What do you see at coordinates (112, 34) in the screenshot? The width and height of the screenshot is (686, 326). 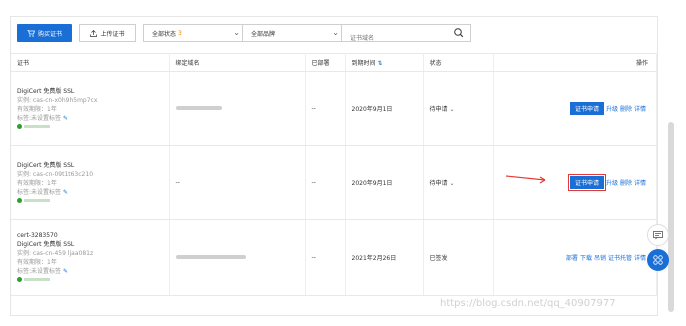 I see `upload-certificate-label: 上传证书` at bounding box center [112, 34].